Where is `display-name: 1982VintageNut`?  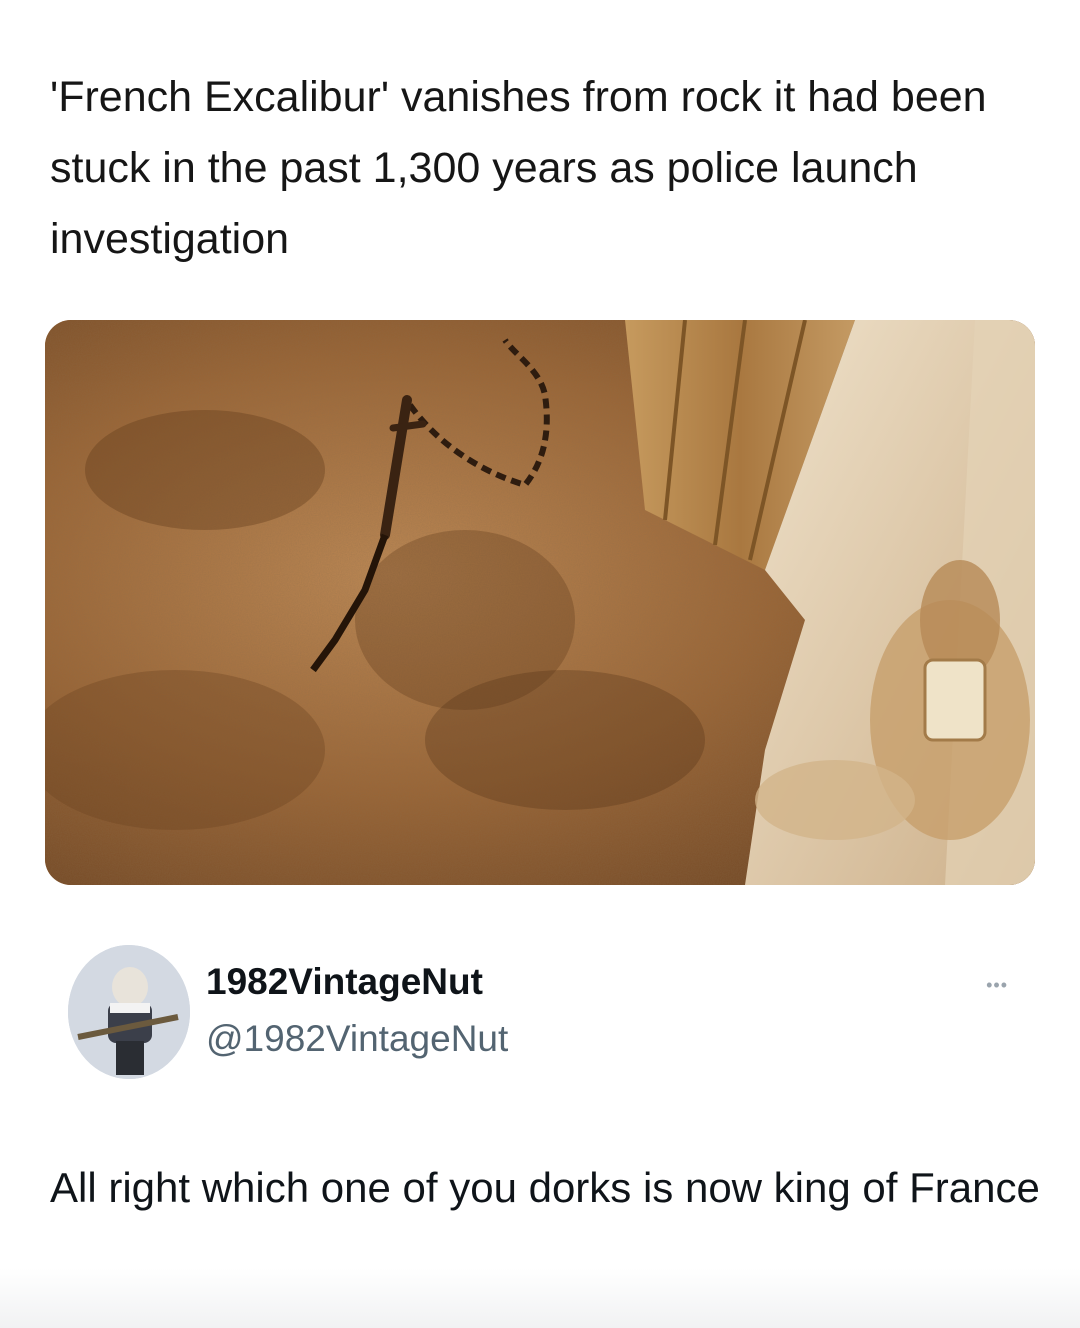
display-name: 1982VintageNut is located at coordinates (344, 982).